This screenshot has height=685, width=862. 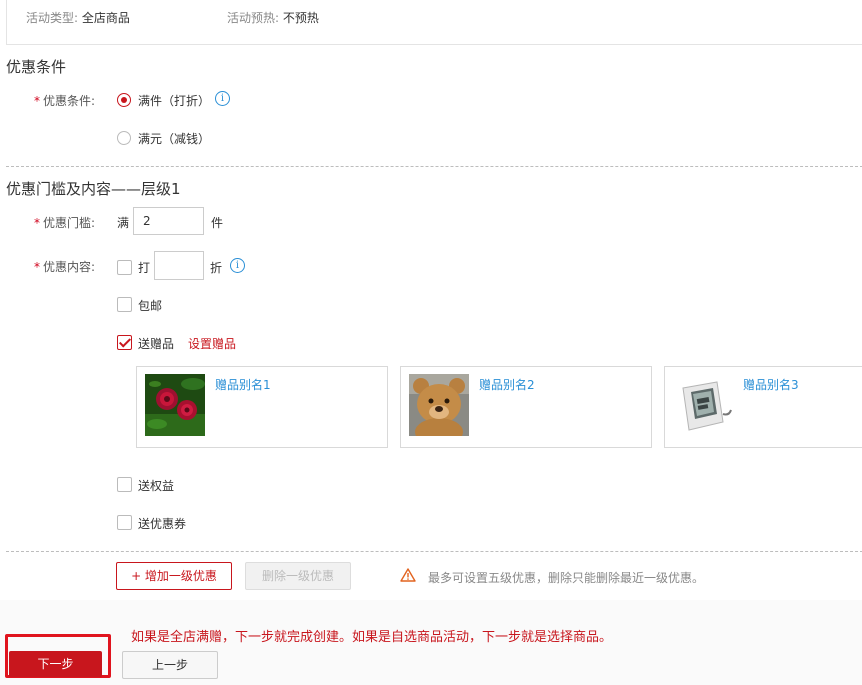 I want to click on activity-type-value: 全店商品, so click(x=105, y=18).